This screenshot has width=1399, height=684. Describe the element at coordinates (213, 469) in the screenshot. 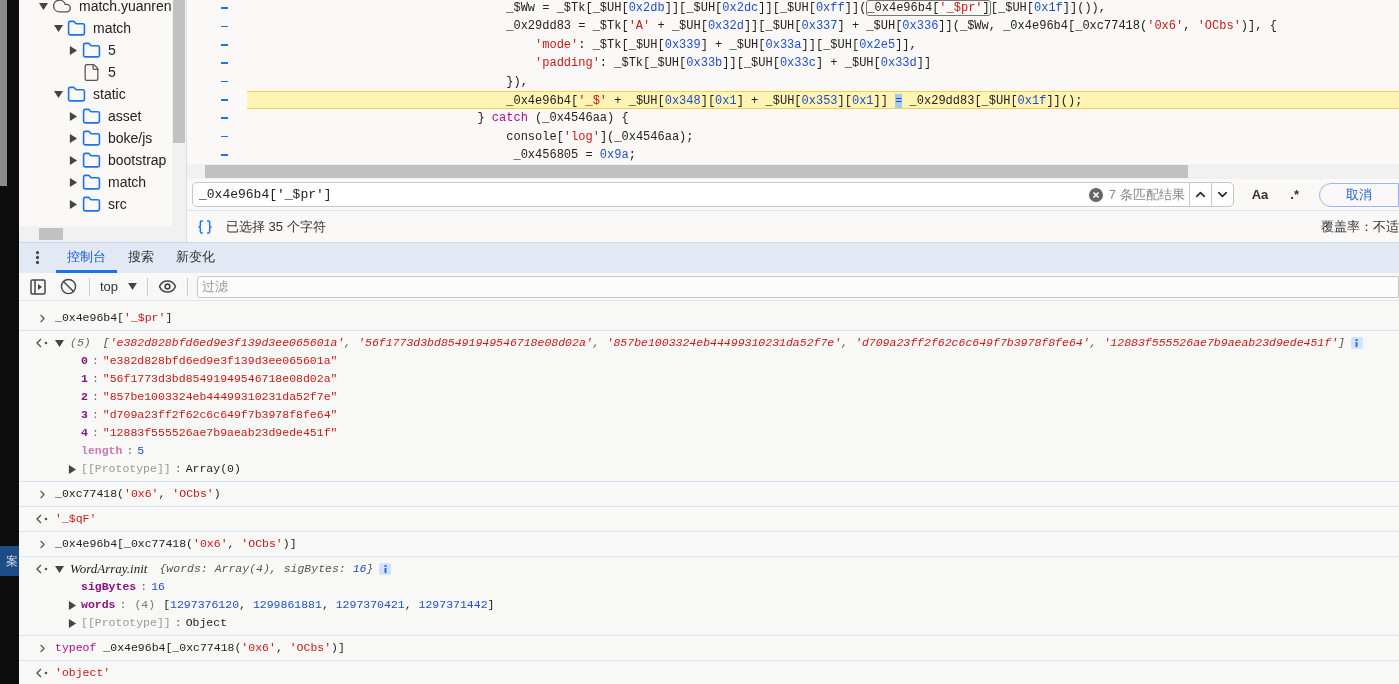

I see `property-value: Array(0)` at that location.